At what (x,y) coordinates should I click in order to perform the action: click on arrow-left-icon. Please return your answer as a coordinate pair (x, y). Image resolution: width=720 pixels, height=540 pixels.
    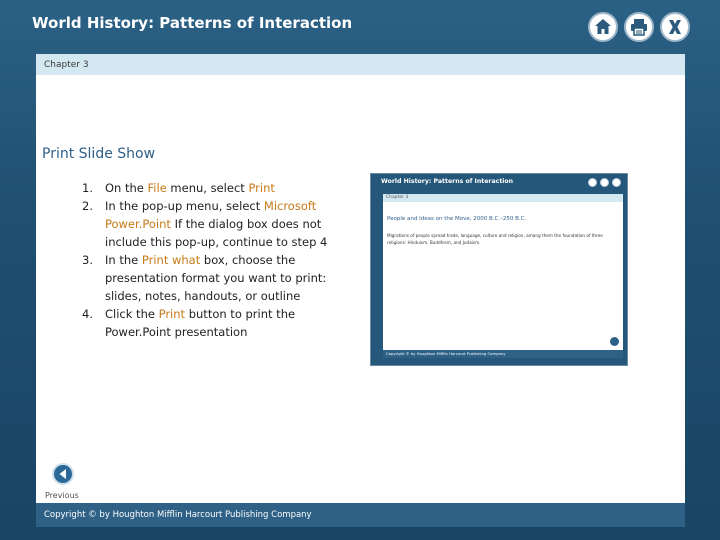
    Looking at the image, I should click on (62, 474).